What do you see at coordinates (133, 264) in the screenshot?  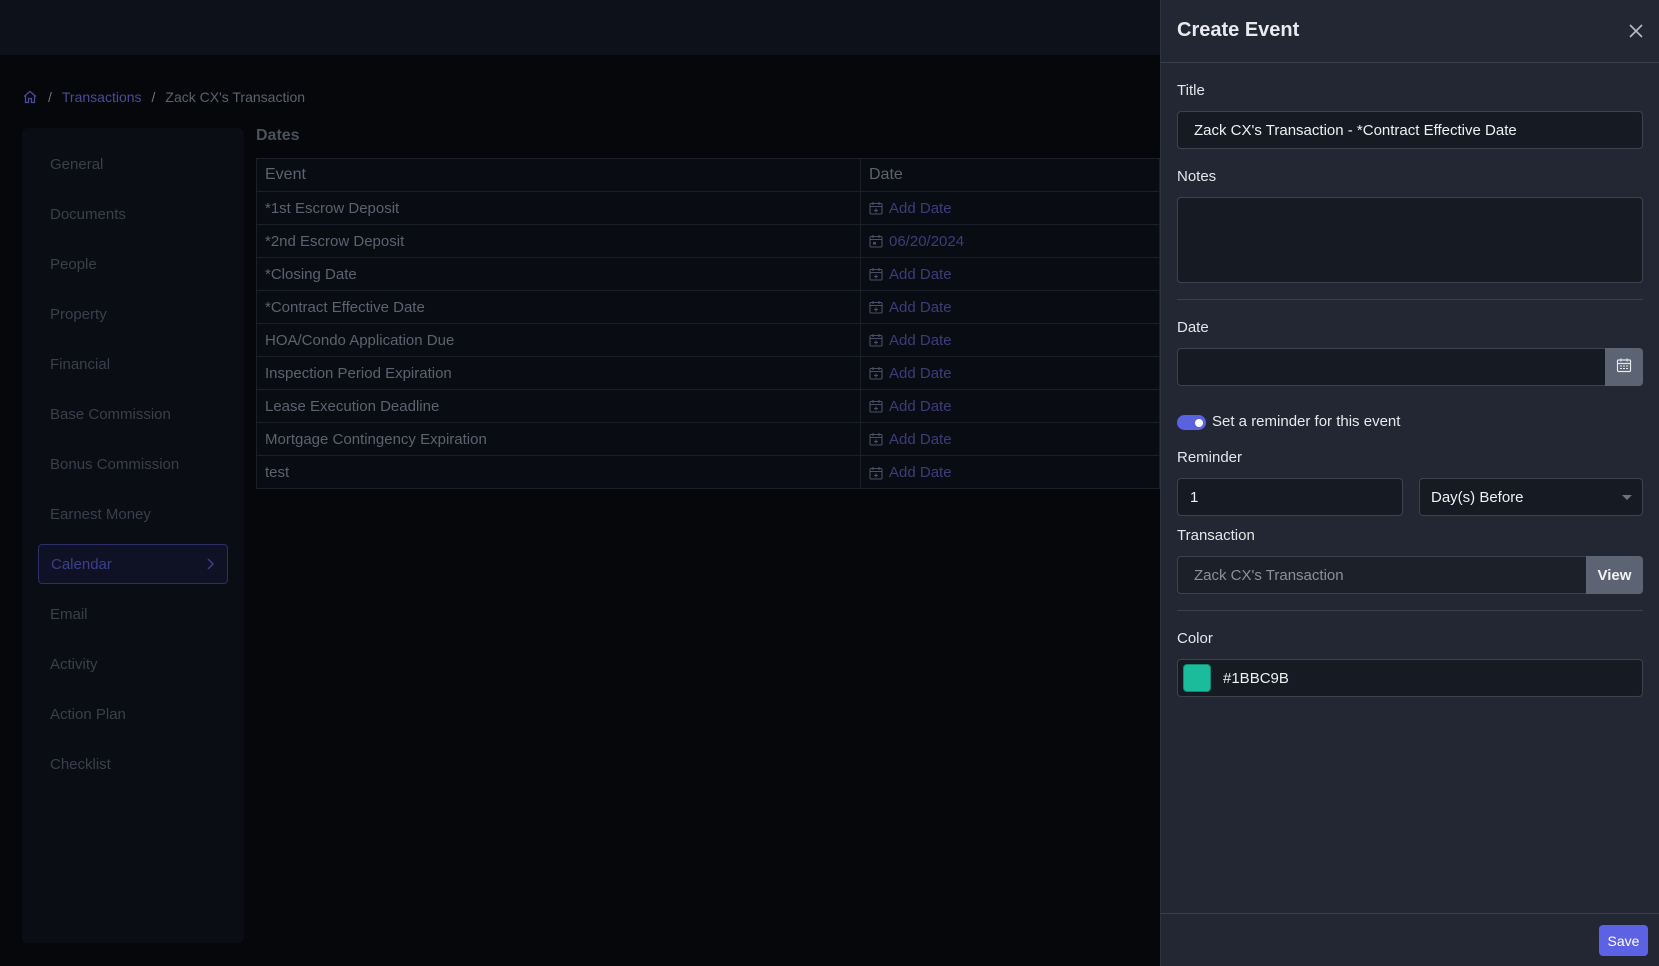 I see `sidebar-item-people: People` at bounding box center [133, 264].